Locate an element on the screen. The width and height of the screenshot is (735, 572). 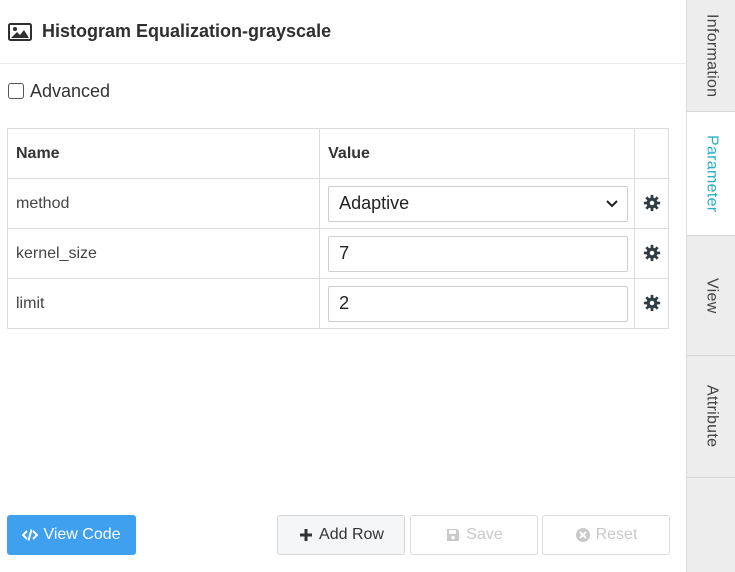
plus-icon is located at coordinates (306, 535).